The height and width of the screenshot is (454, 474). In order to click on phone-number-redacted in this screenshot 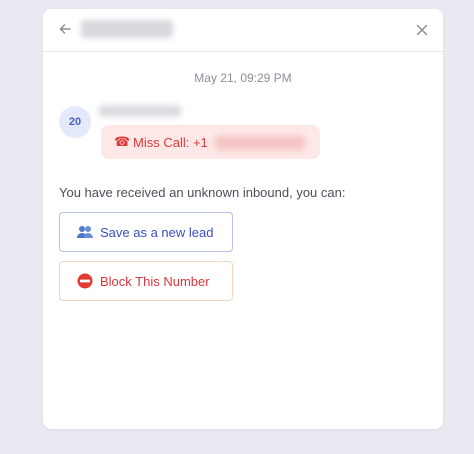, I will do `click(260, 143)`.